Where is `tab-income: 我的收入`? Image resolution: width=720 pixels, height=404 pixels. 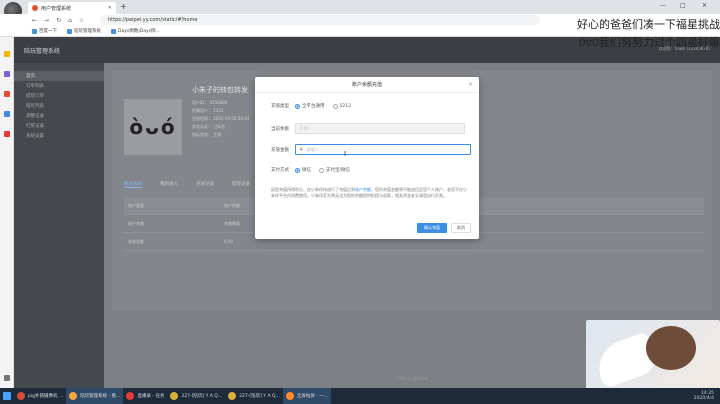 tab-income: 我的收入 is located at coordinates (169, 184).